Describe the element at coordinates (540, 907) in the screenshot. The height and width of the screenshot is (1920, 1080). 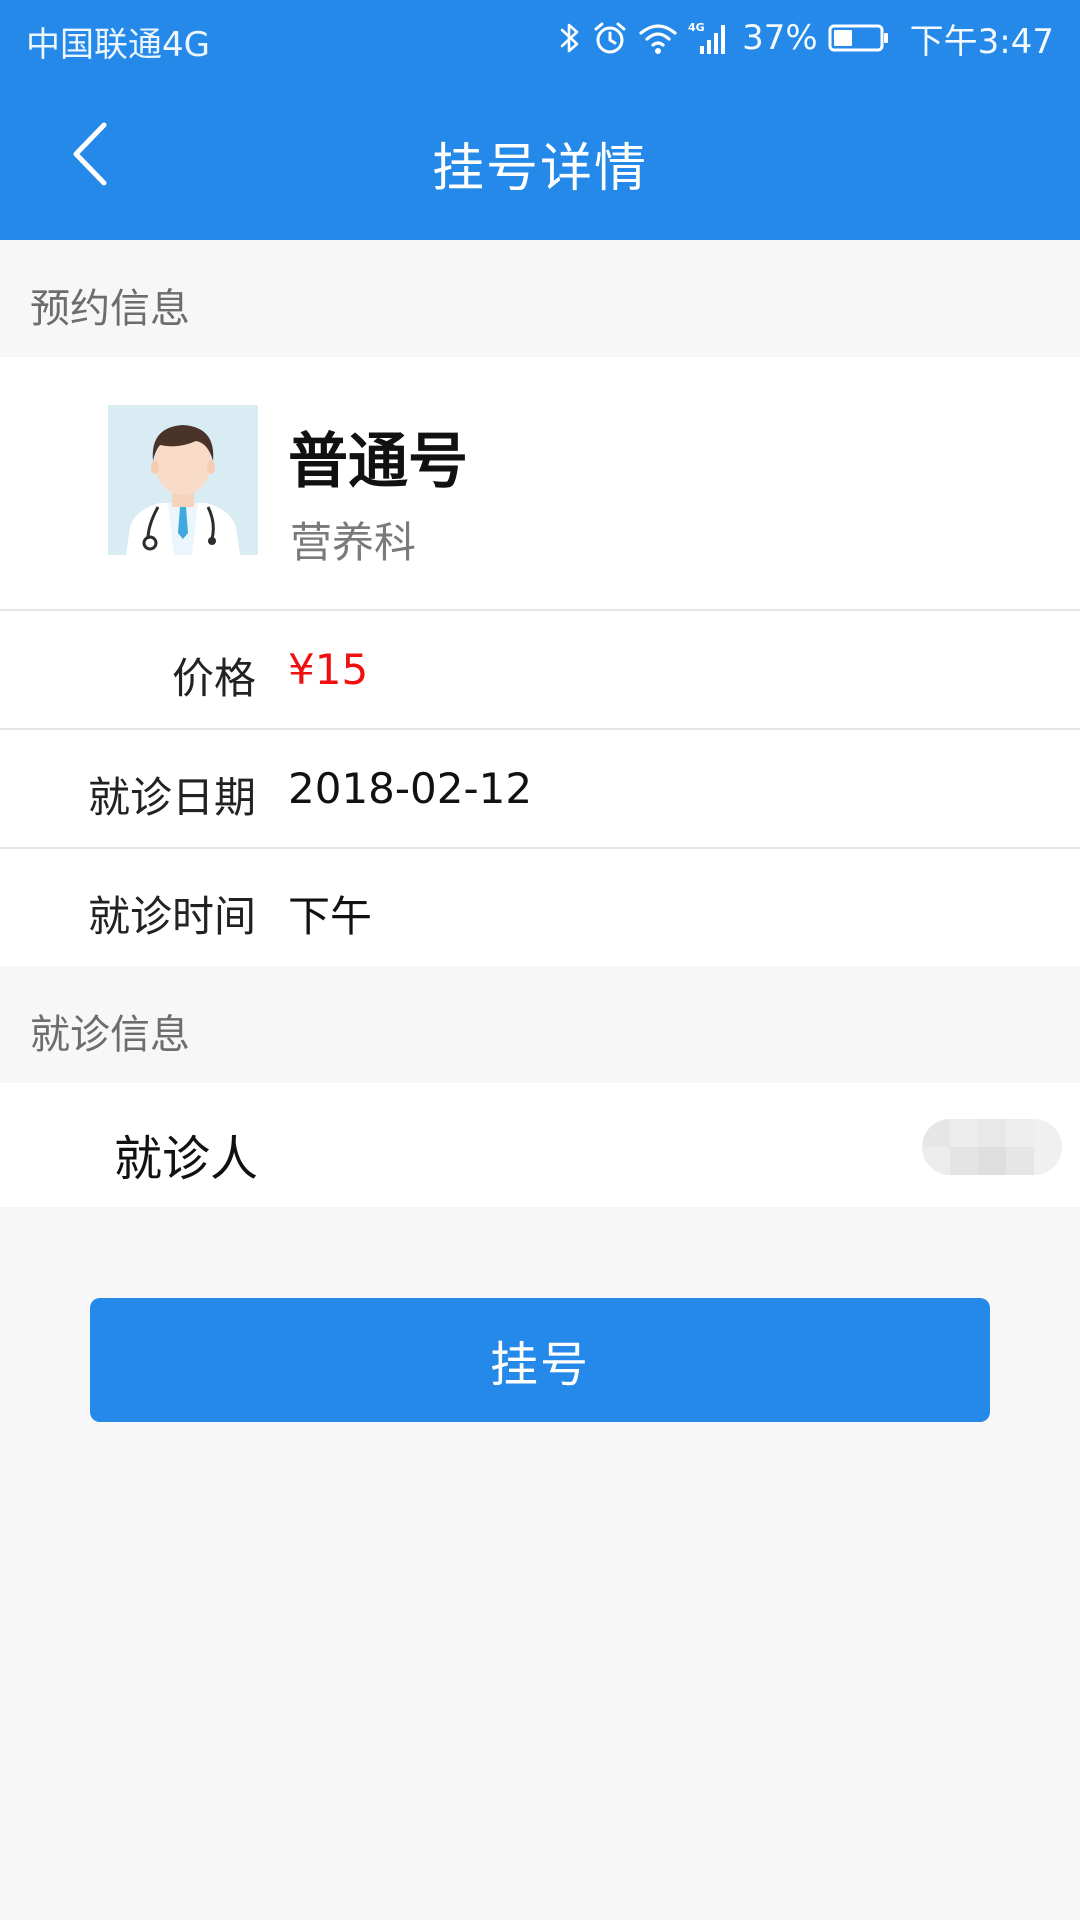
I see `visit-time-row: 就诊时间 下午` at that location.